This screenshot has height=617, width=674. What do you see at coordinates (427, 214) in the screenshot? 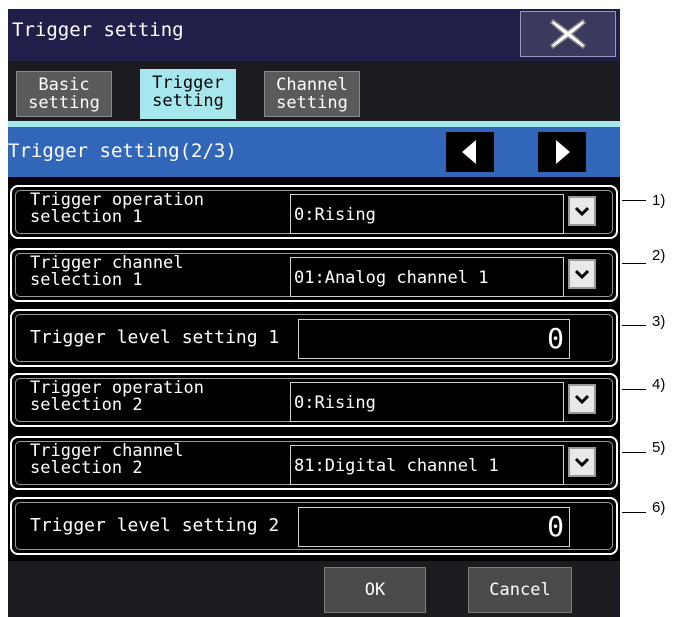
I see `trigger-operation-select-1: 0:Rising` at bounding box center [427, 214].